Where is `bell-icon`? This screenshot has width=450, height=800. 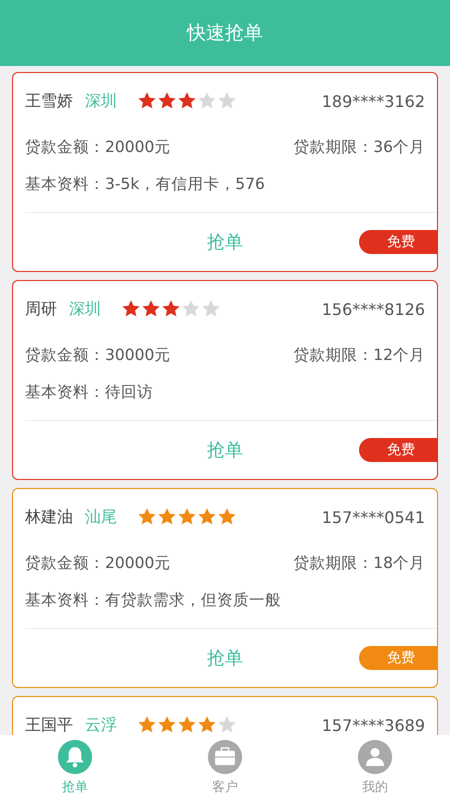 bell-icon is located at coordinates (75, 757).